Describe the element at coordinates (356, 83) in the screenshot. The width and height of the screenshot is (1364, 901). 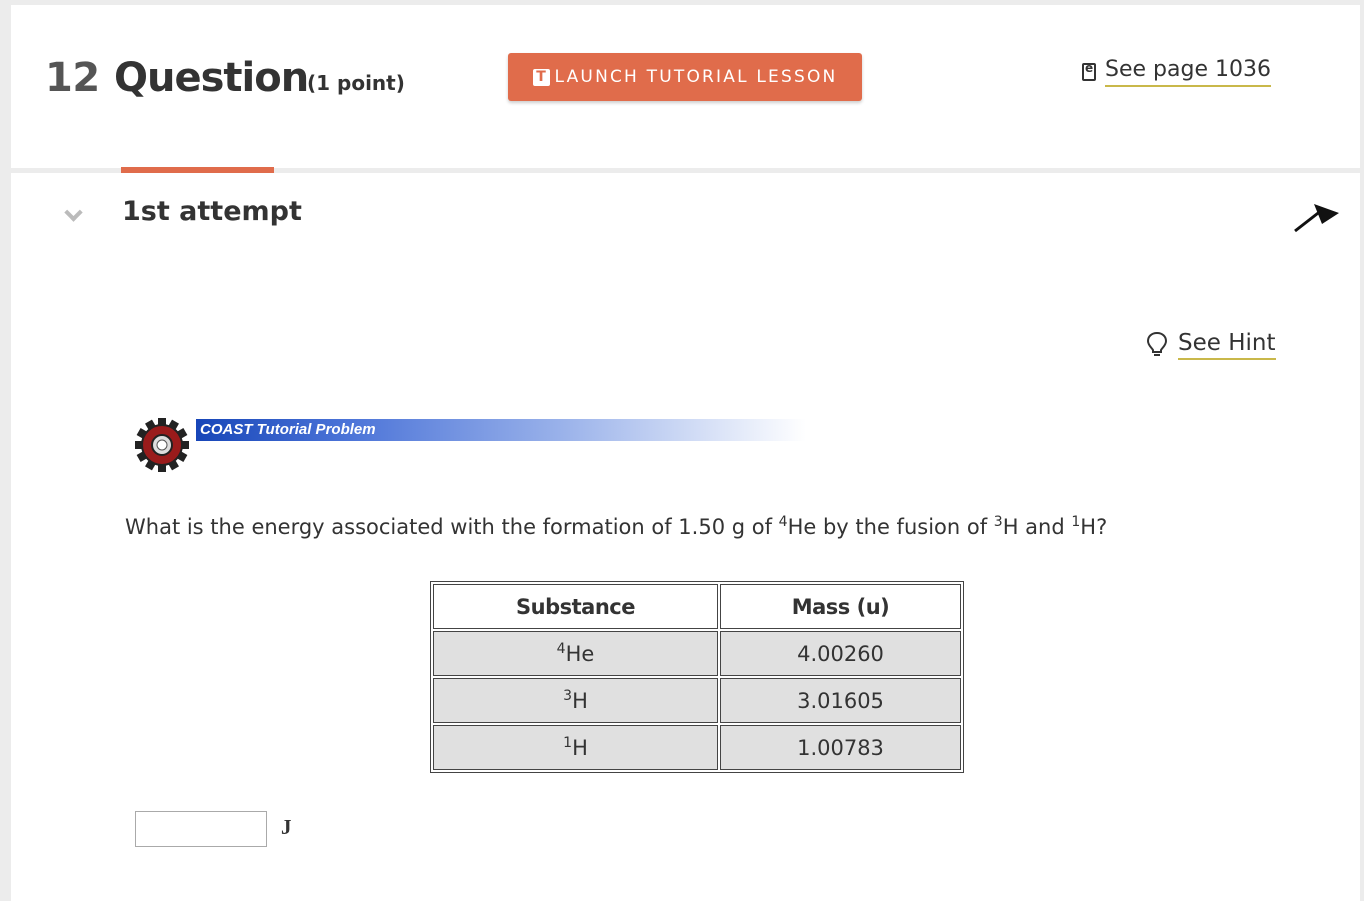
I see `question-points: (1 point)` at that location.